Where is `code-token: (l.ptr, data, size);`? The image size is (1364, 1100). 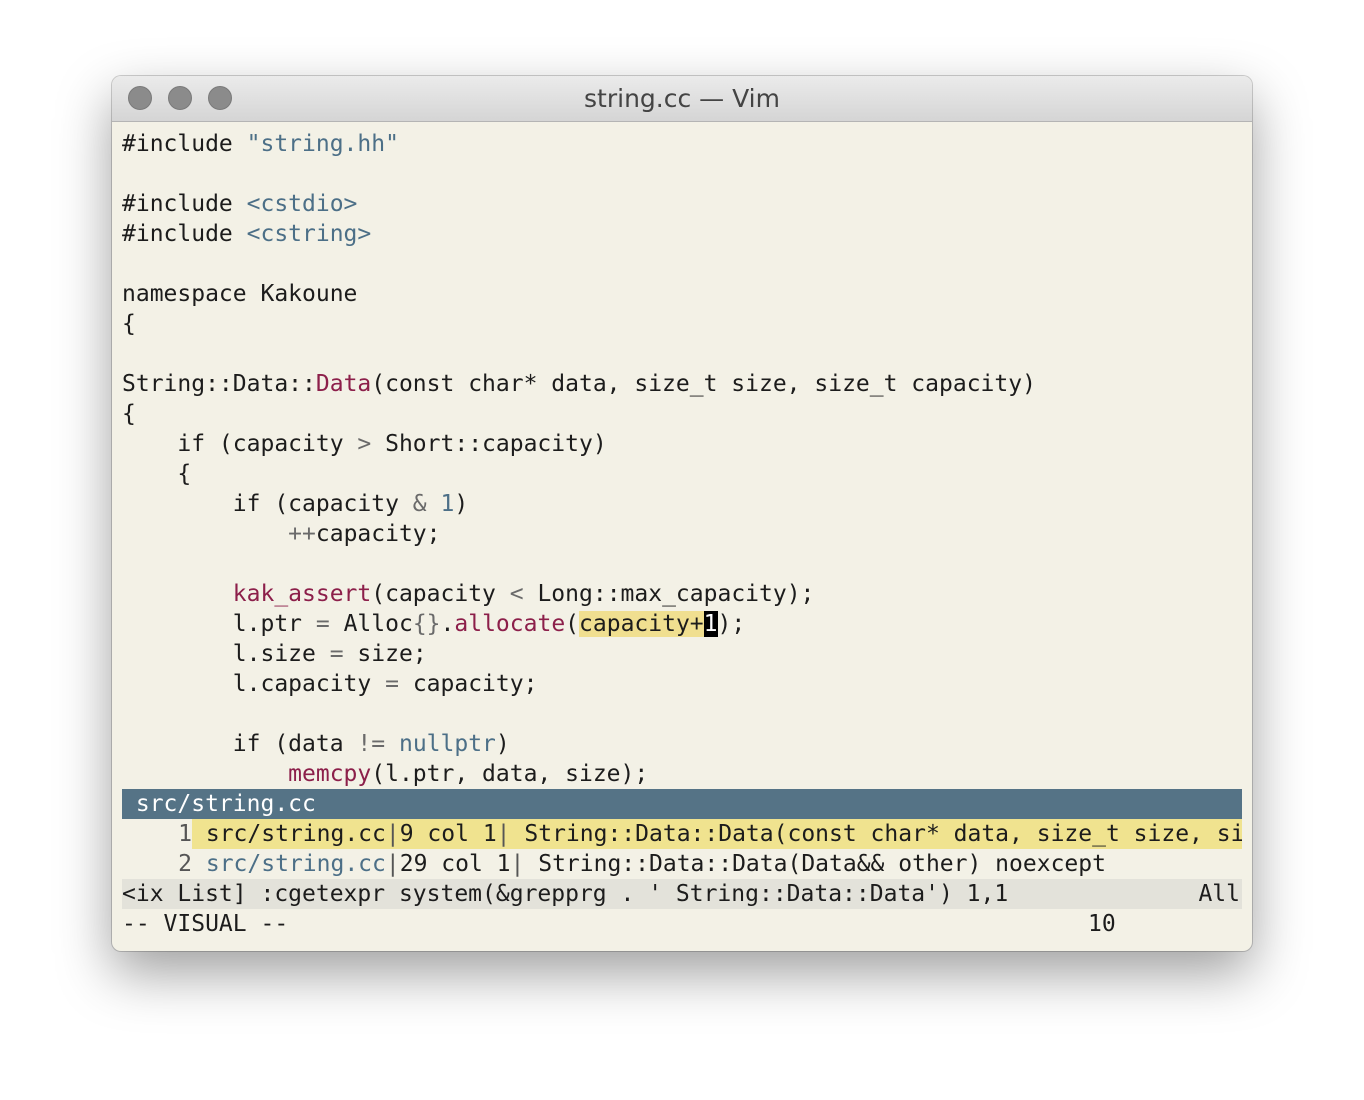 code-token: (l.ptr, data, size); is located at coordinates (510, 774).